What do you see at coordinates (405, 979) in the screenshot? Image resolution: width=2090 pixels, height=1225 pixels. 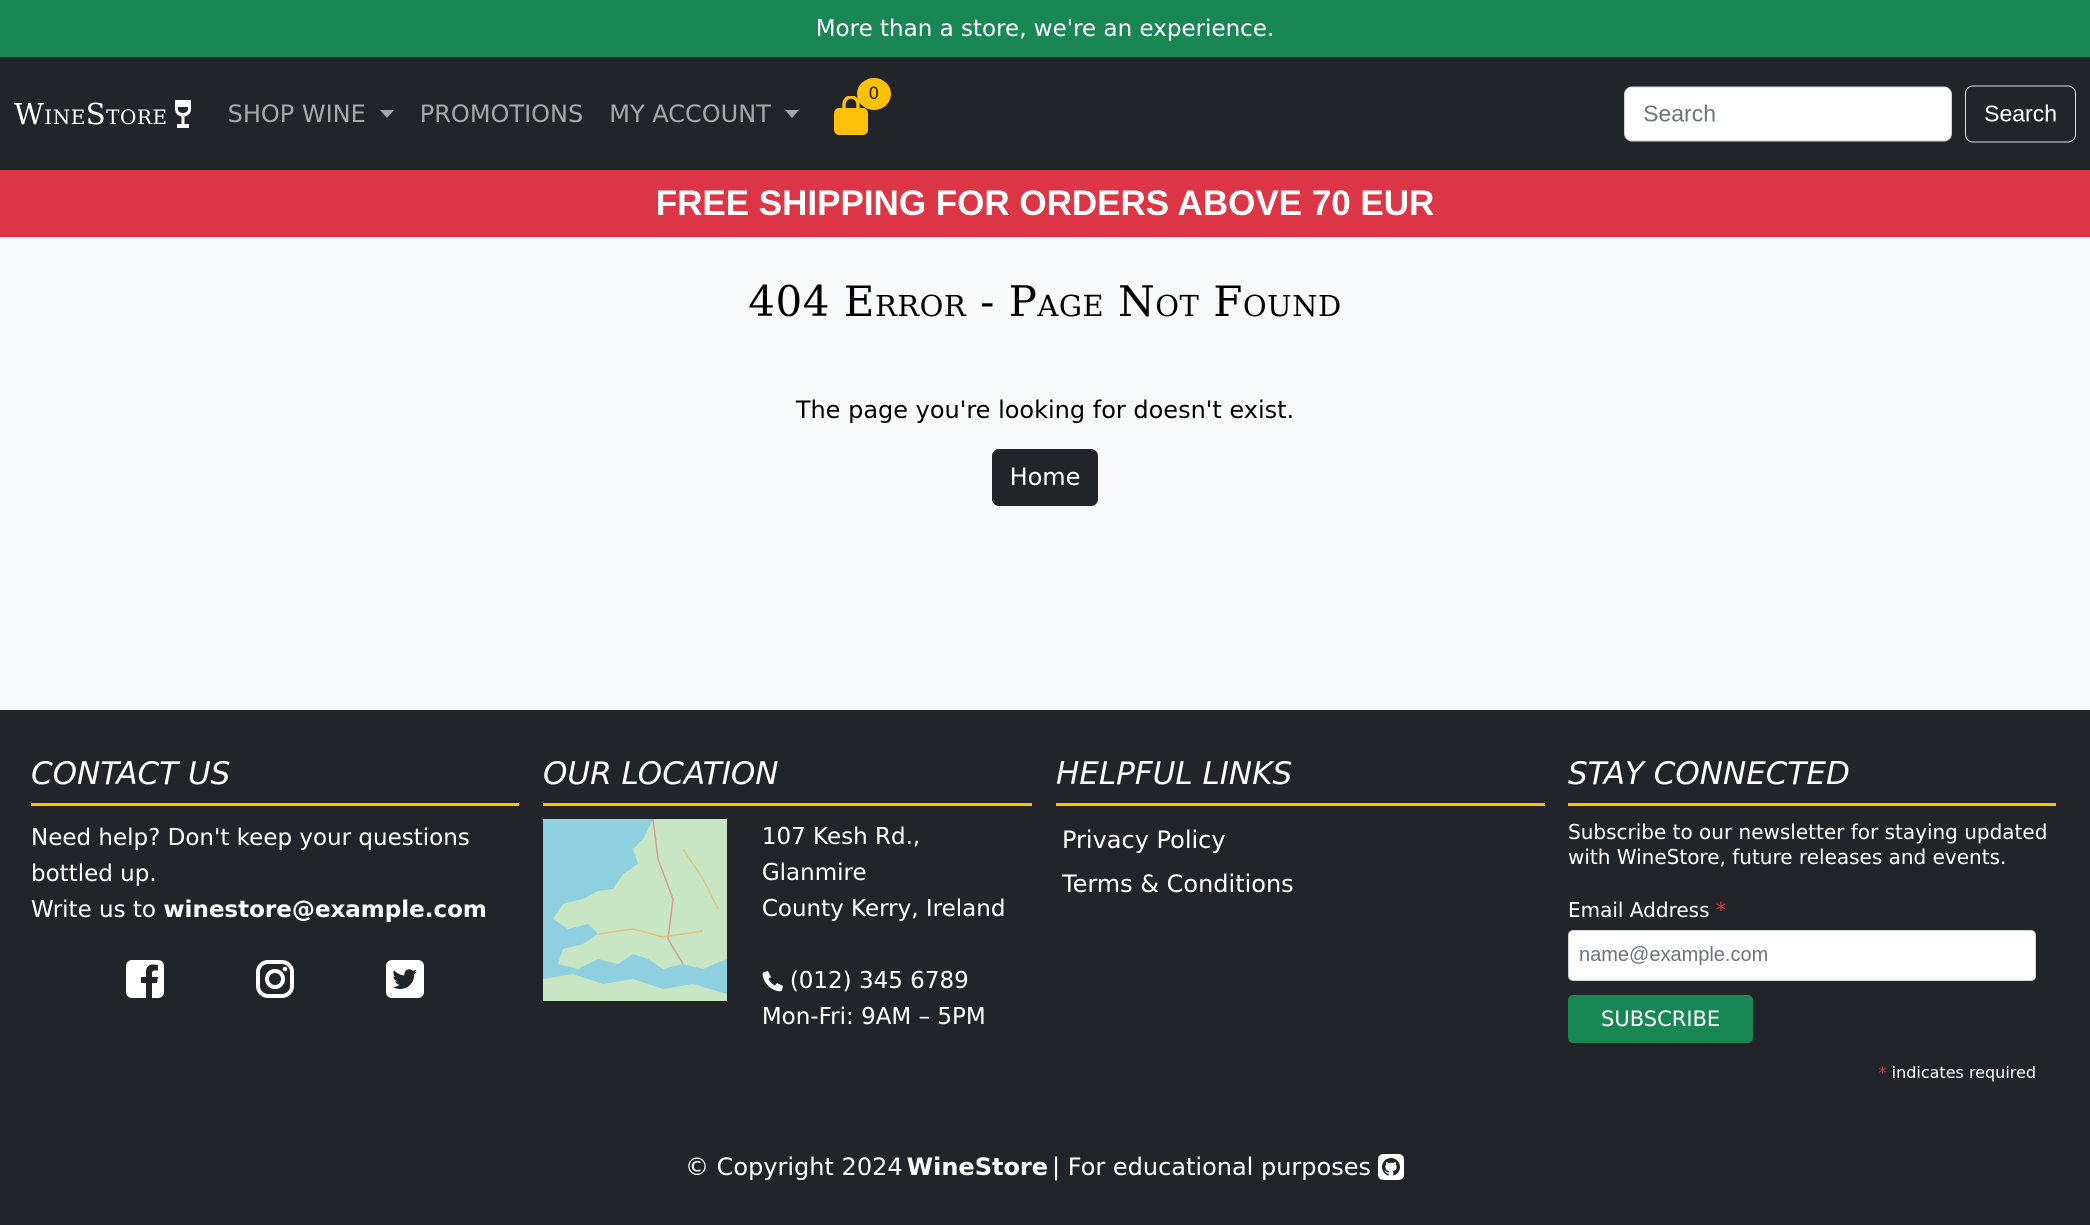 I see `twitter-icon` at bounding box center [405, 979].